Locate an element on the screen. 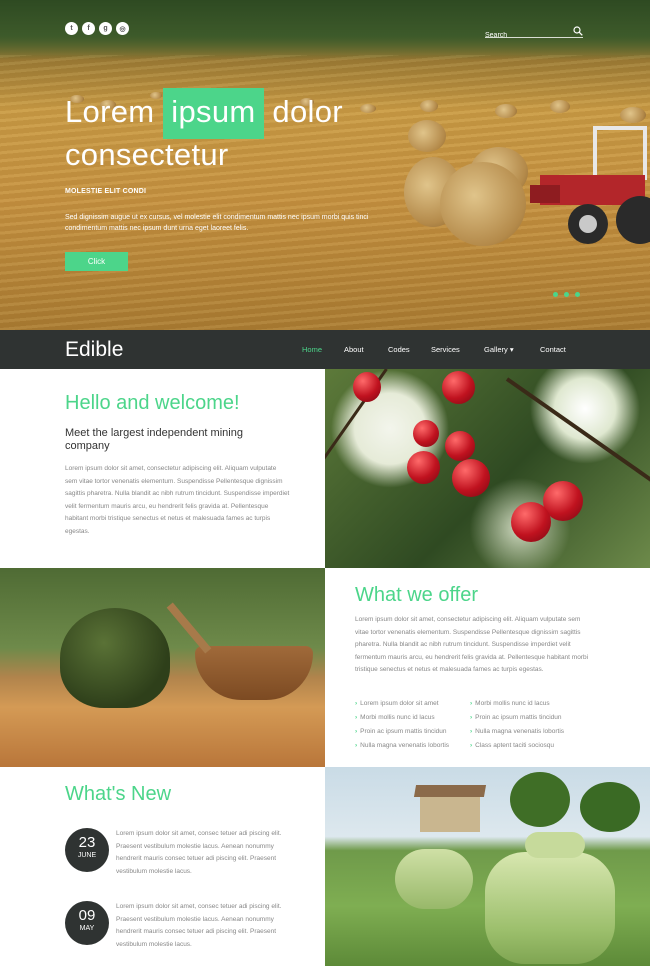  nav-item-services: Services is located at coordinates (445, 349).